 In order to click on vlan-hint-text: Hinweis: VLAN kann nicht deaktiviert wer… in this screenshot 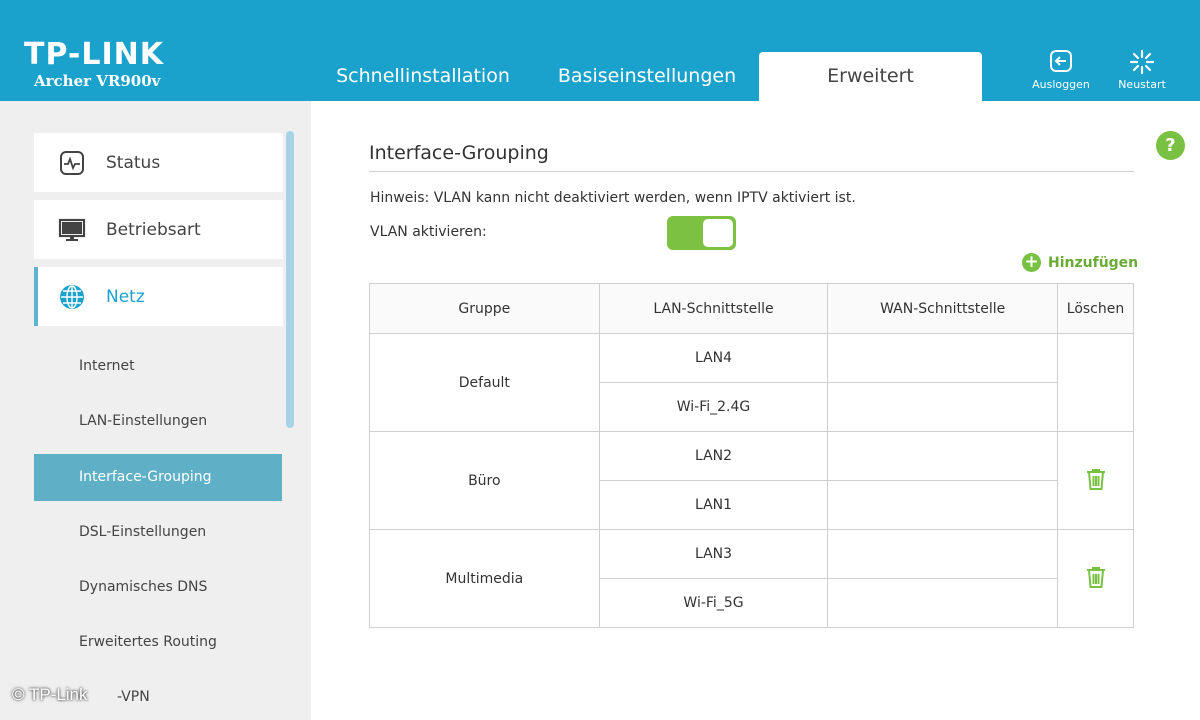, I will do `click(613, 198)`.